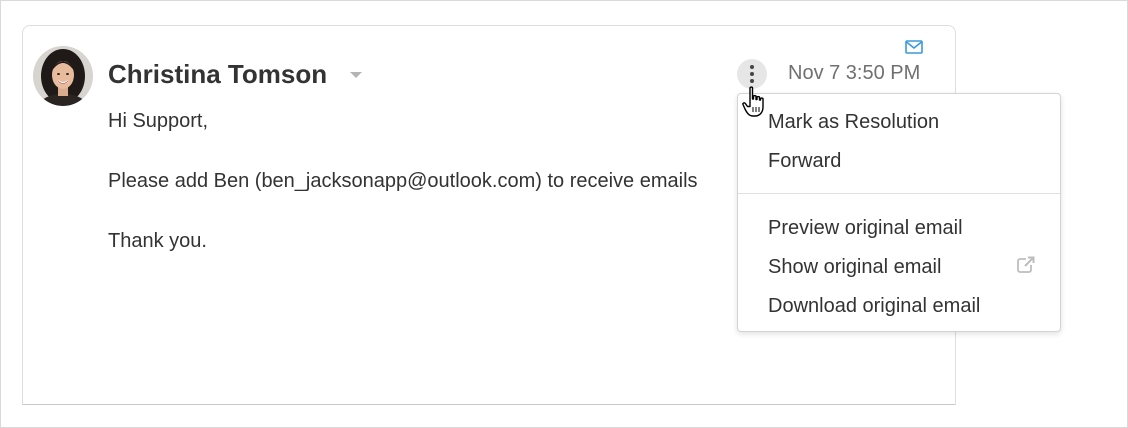 This screenshot has height=428, width=1128. I want to click on more-vertical-icon, so click(752, 74).